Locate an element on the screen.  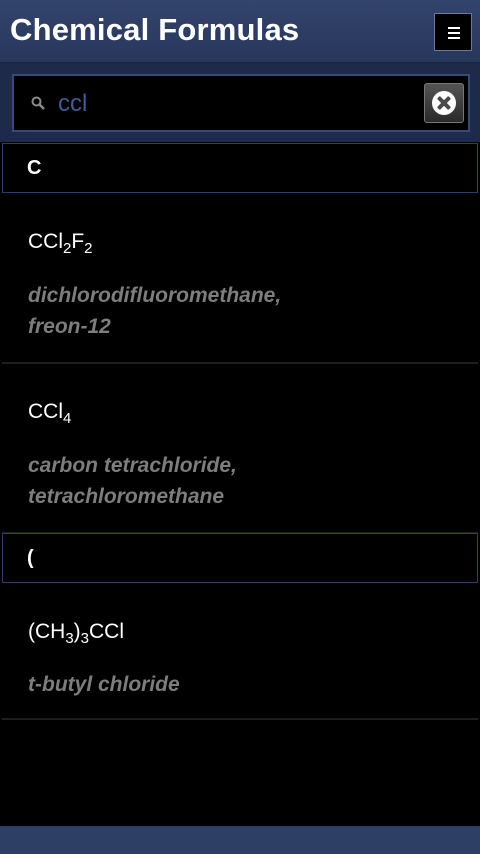
bottom-bar is located at coordinates (240, 840).